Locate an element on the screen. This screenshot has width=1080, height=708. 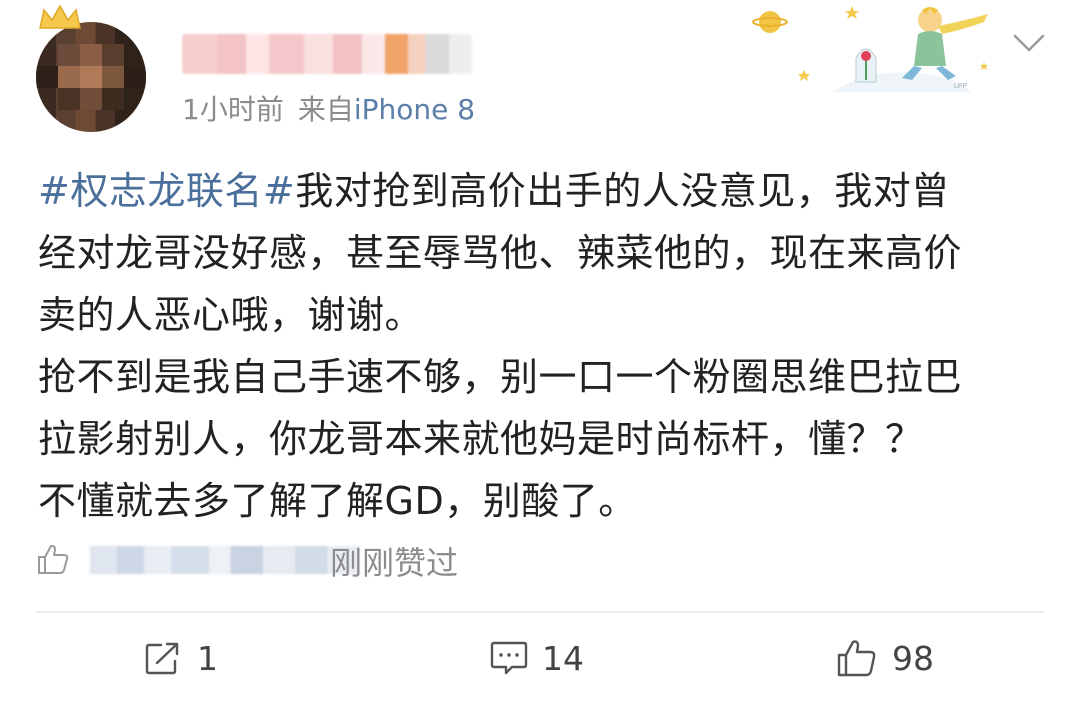
like-button: 98 is located at coordinates (885, 658).